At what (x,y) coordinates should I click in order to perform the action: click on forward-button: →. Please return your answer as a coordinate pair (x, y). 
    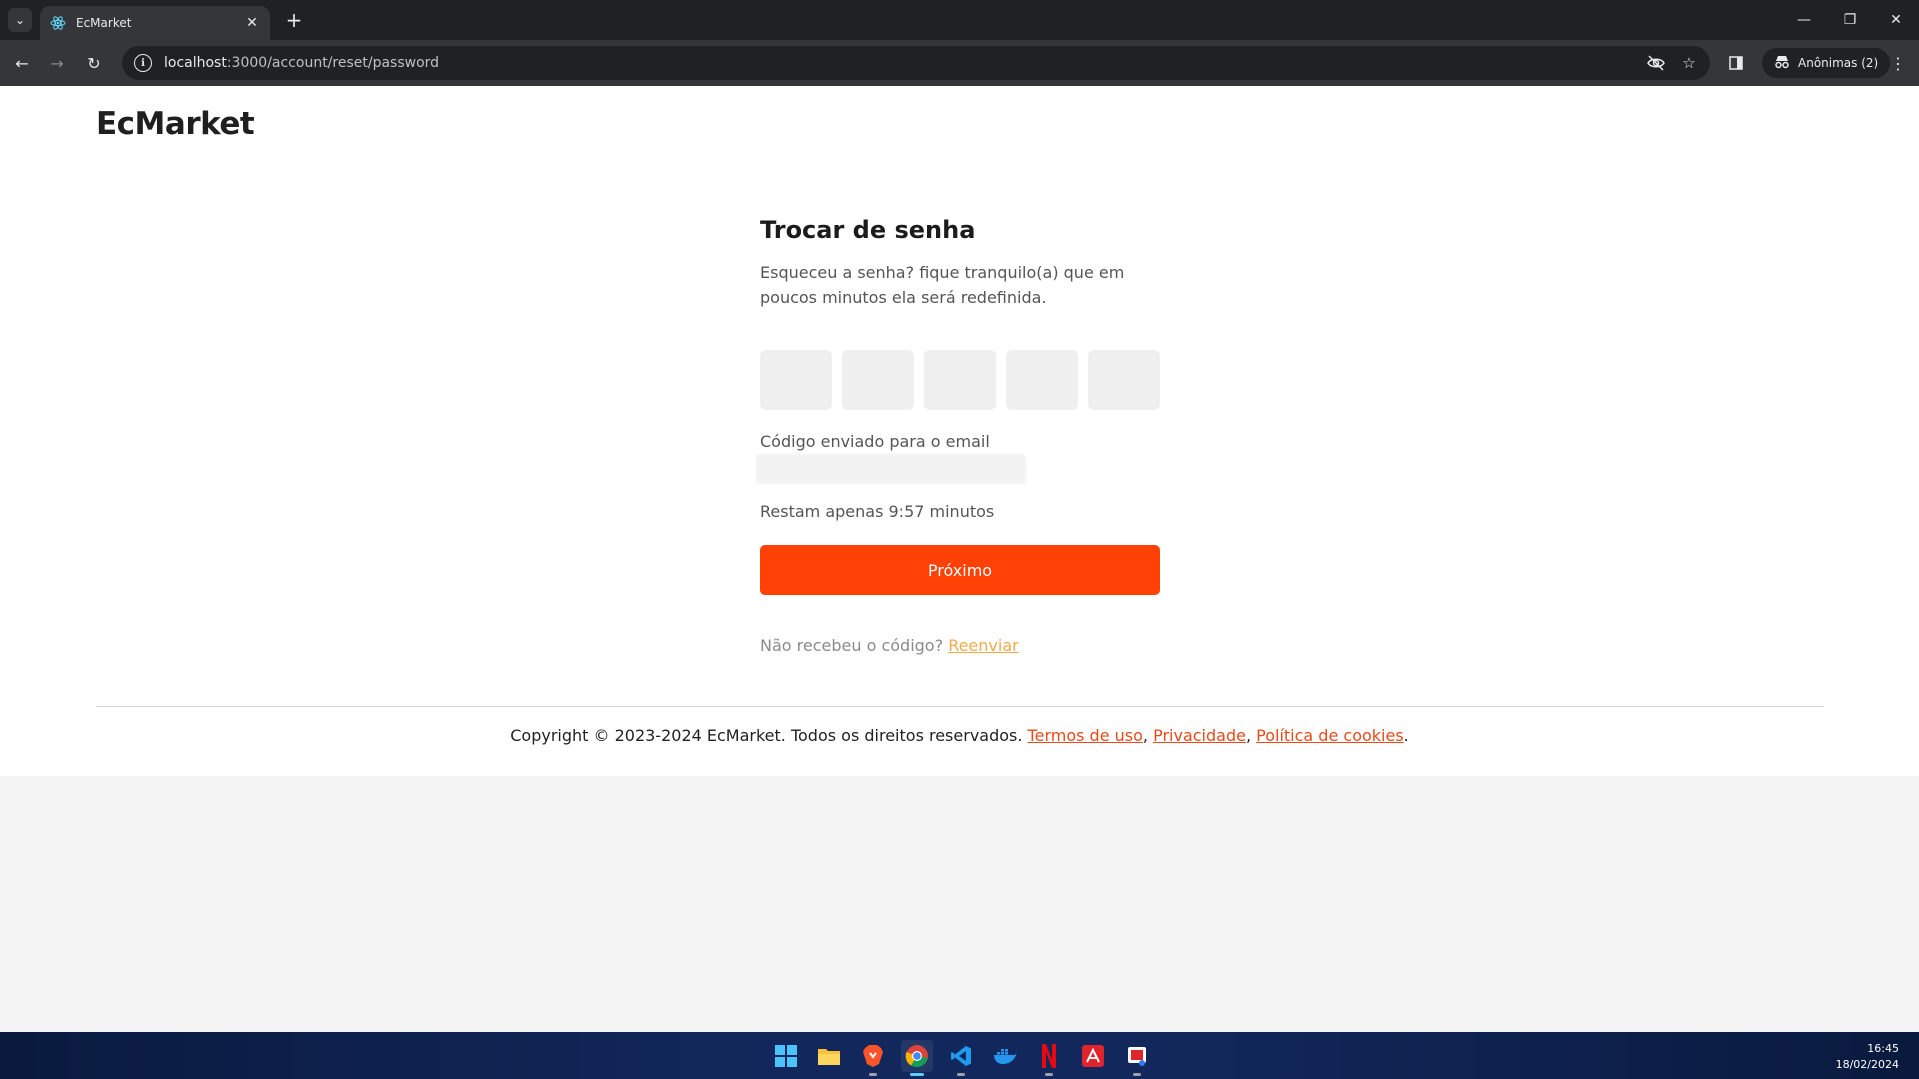
    Looking at the image, I should click on (57, 63).